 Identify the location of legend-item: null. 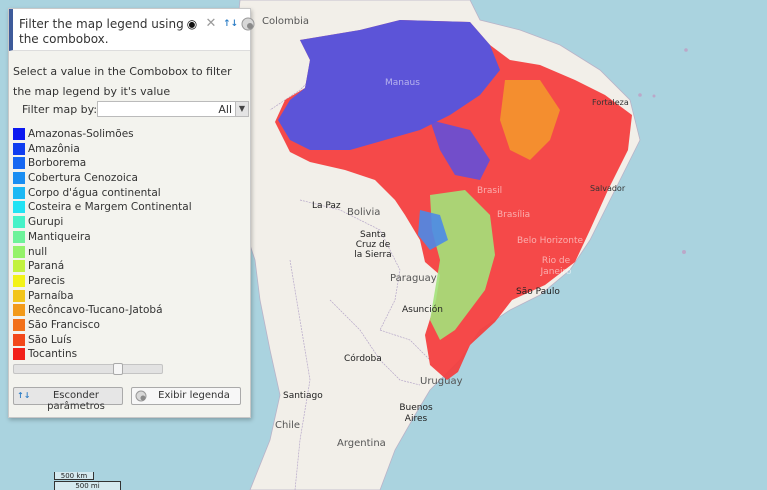
(131, 252).